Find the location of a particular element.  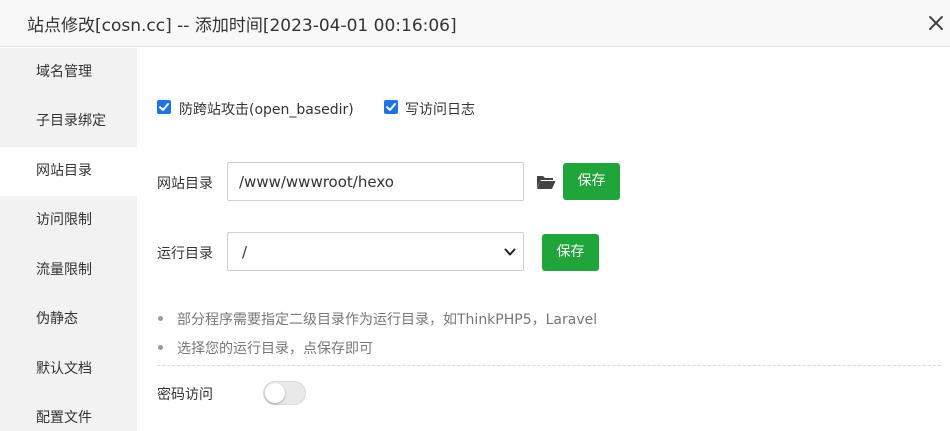

sidebar-item-access-restriction: 访问限制 is located at coordinates (68, 220).